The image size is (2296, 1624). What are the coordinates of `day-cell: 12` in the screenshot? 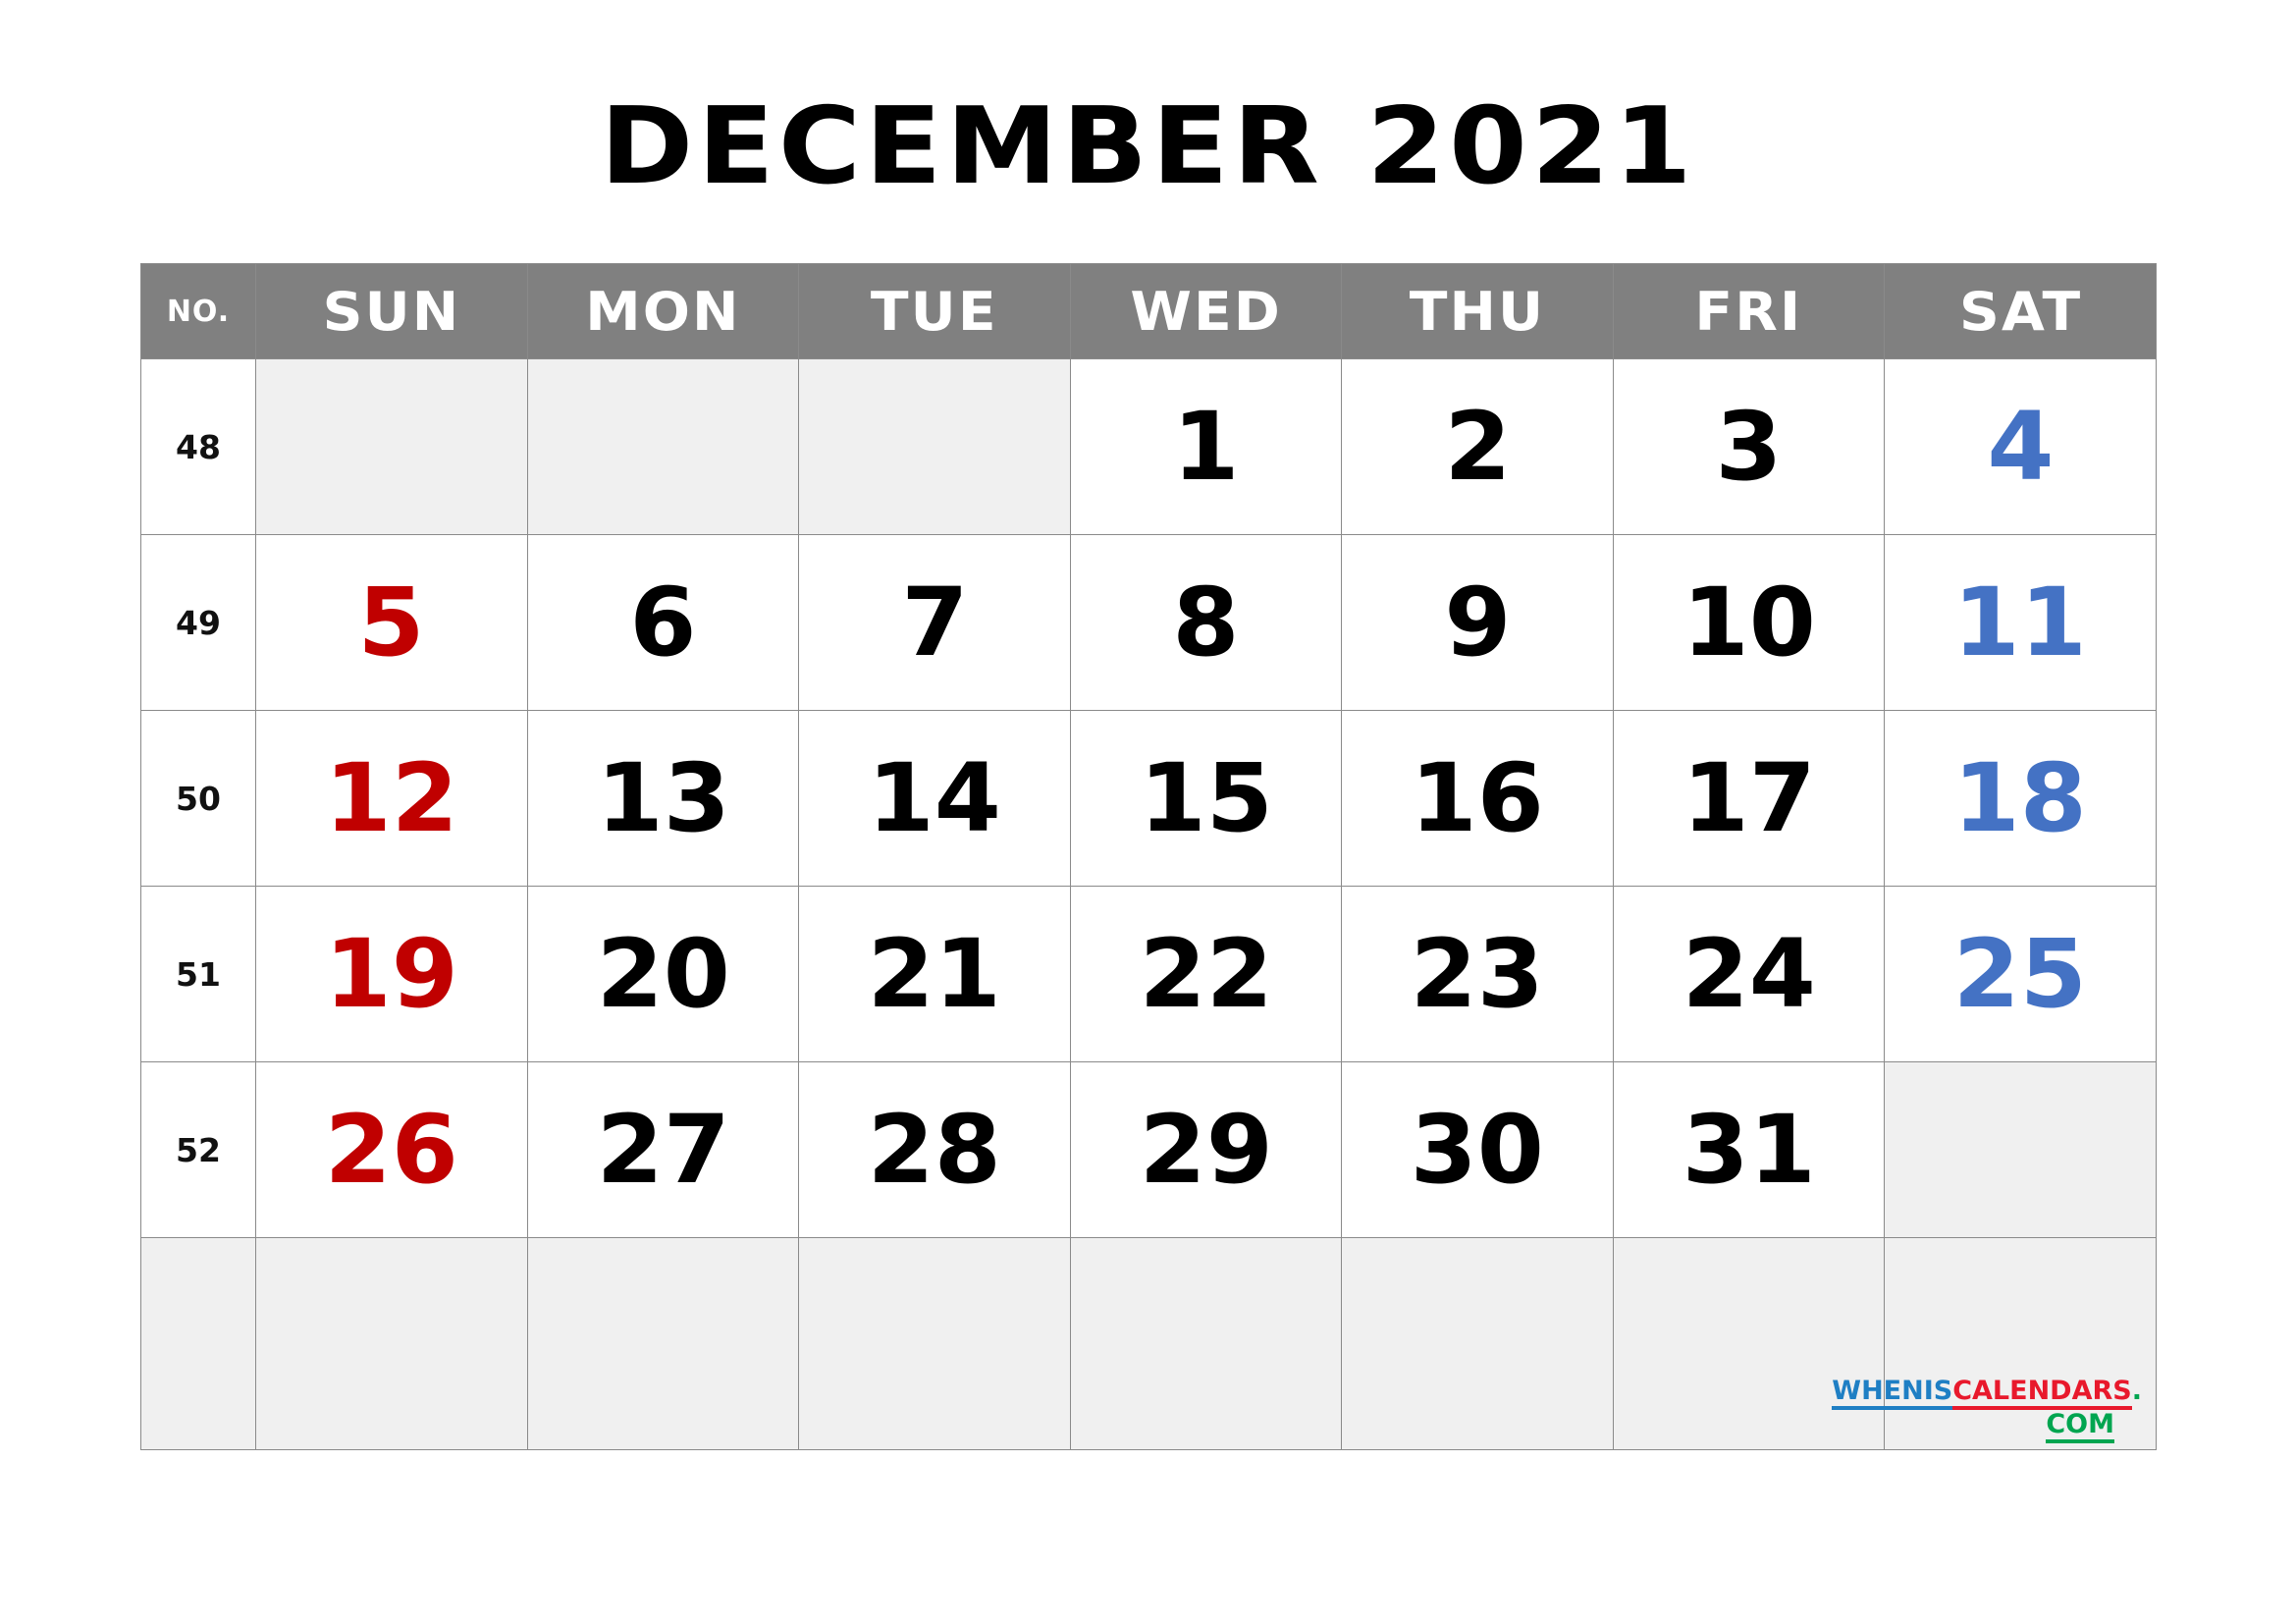 It's located at (391, 798).